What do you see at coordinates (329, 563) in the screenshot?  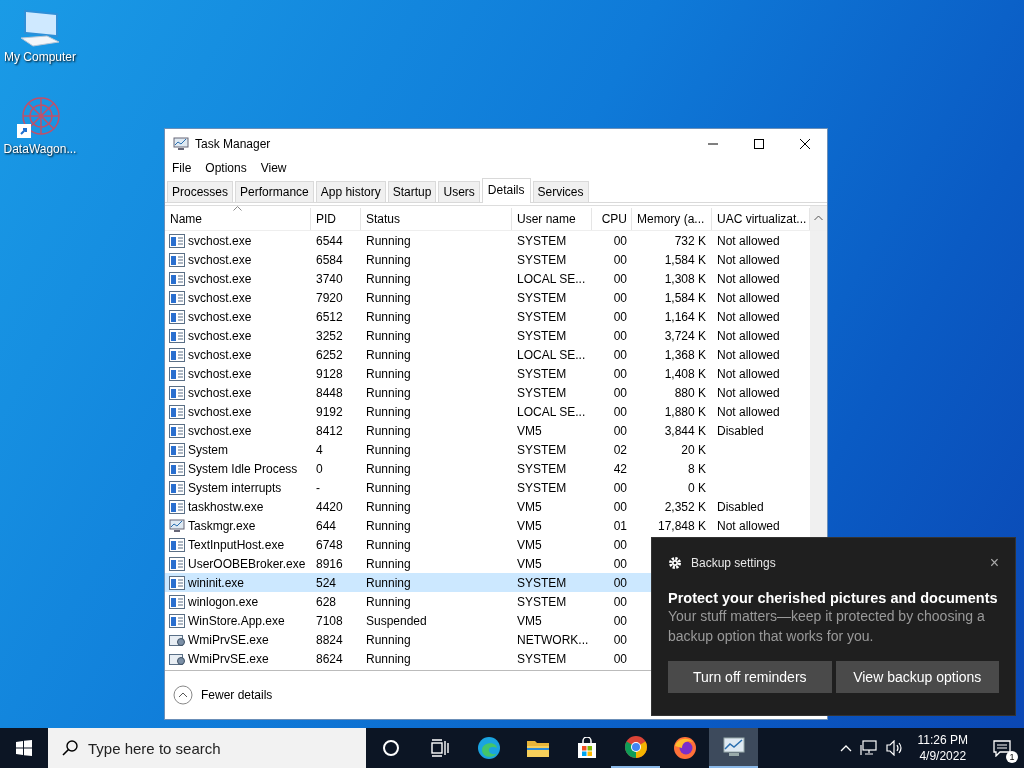 I see `table-cell-text: 8916` at bounding box center [329, 563].